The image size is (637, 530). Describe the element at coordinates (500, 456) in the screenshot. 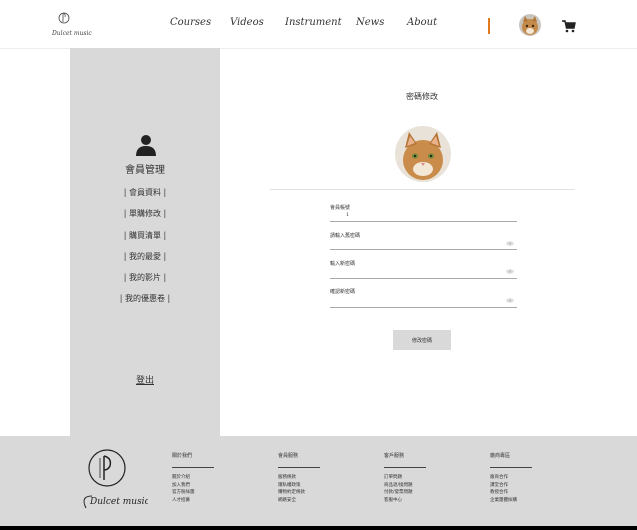

I see `footer-heading: 廠商專區` at that location.